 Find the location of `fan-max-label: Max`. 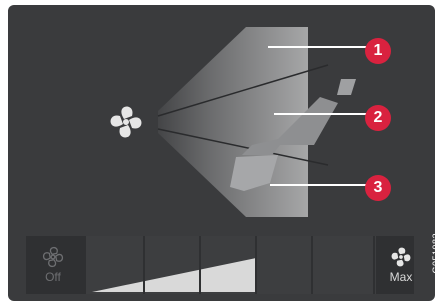

fan-max-label: Max is located at coordinates (401, 277).